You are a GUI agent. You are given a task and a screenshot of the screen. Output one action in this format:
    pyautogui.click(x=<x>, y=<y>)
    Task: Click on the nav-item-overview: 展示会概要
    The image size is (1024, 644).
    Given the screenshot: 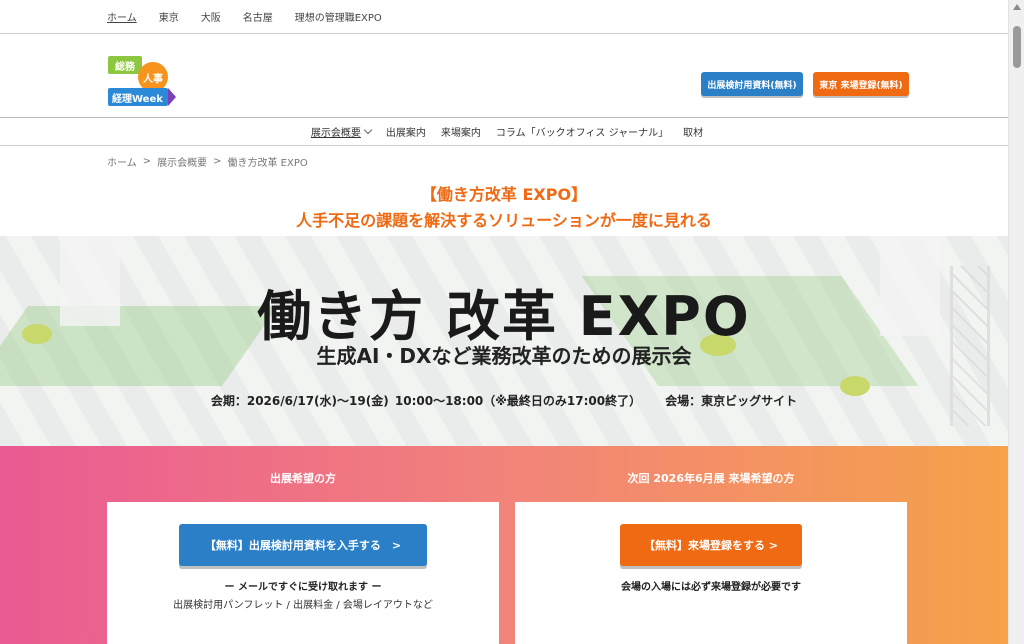 What is the action you would take?
    pyautogui.click(x=341, y=131)
    